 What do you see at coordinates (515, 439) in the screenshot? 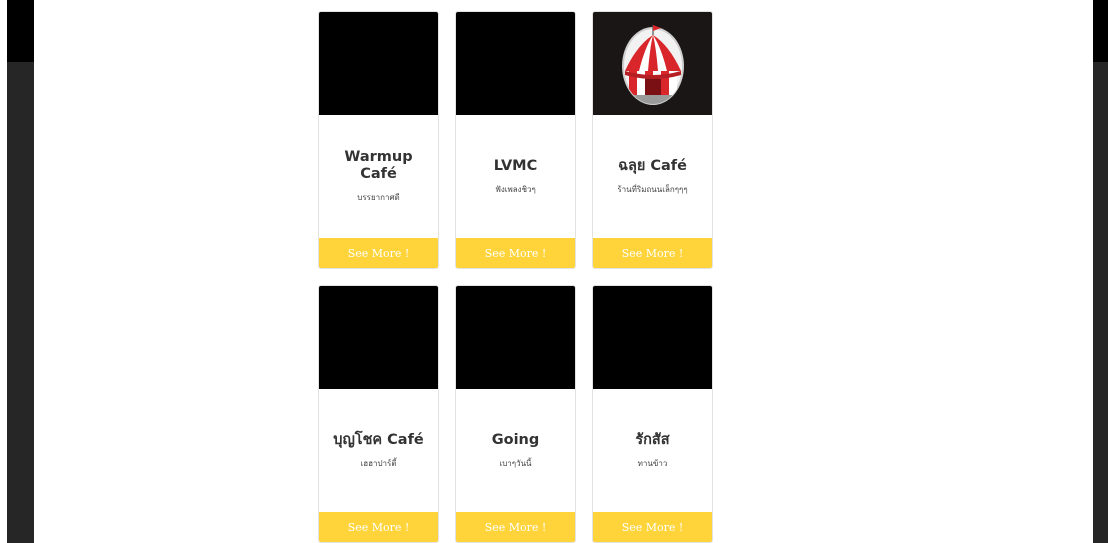
I see `card-title: Going` at bounding box center [515, 439].